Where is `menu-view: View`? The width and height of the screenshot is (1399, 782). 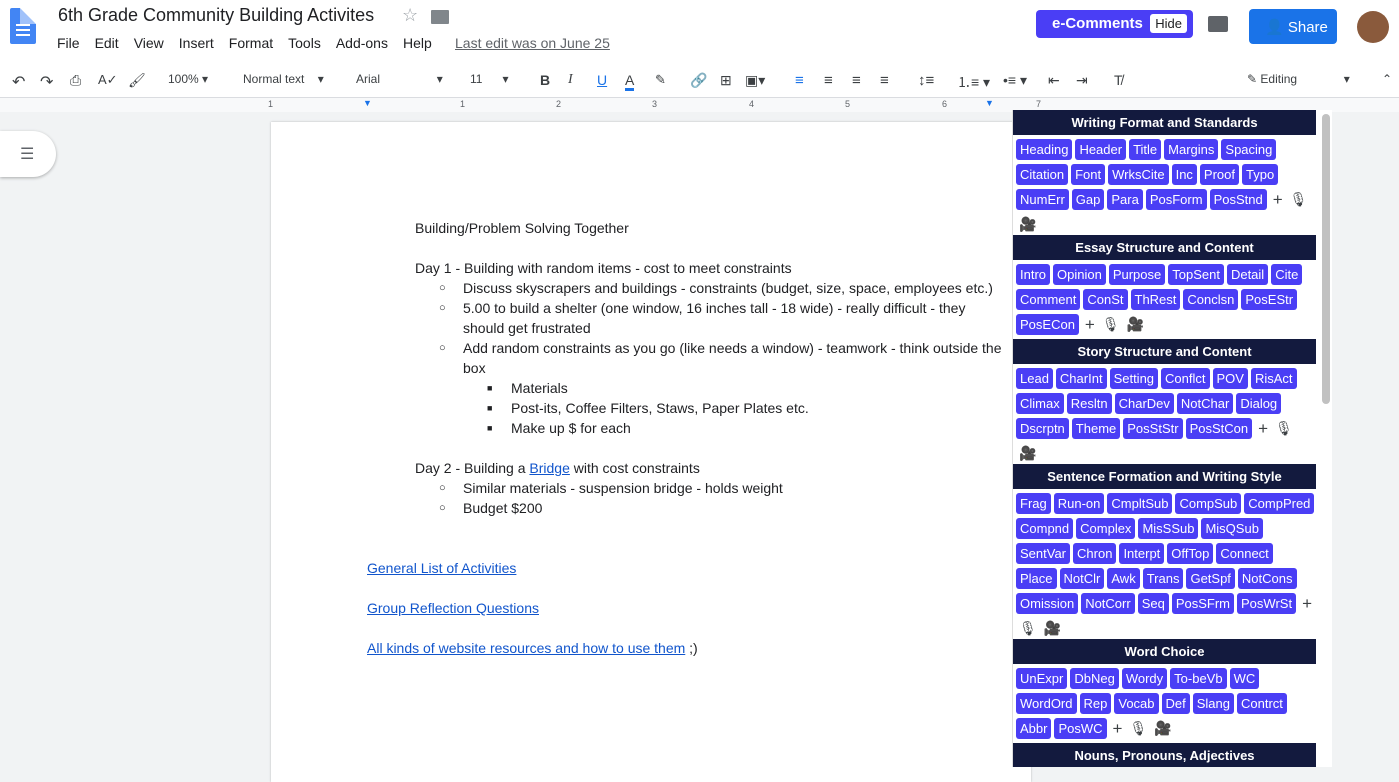
menu-view: View is located at coordinates (149, 43).